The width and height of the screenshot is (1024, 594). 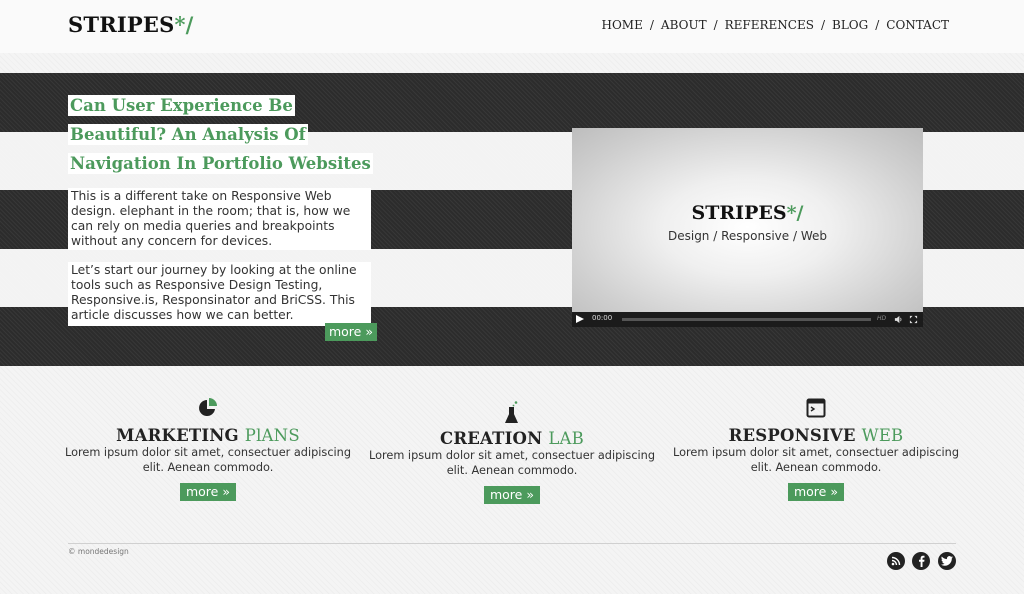 I want to click on play-icon, so click(x=580, y=319).